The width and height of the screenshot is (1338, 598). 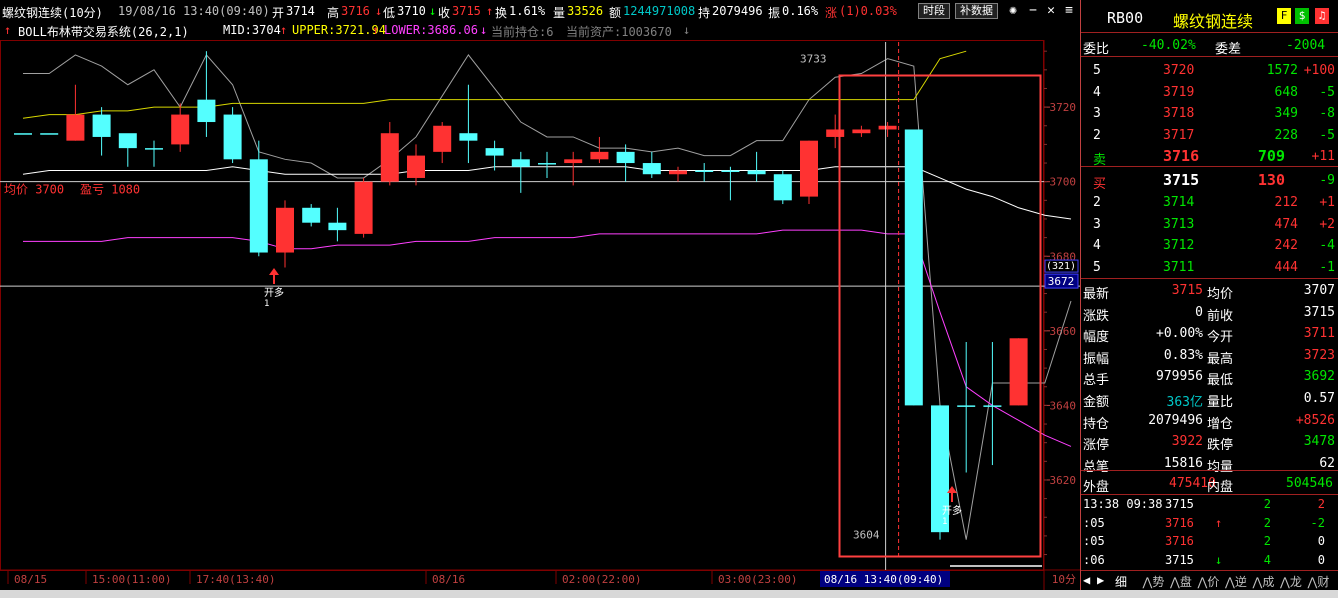 I want to click on panel-title-row: RB00 螺纹钢连续 F $ ♫, so click(x=1209, y=17).